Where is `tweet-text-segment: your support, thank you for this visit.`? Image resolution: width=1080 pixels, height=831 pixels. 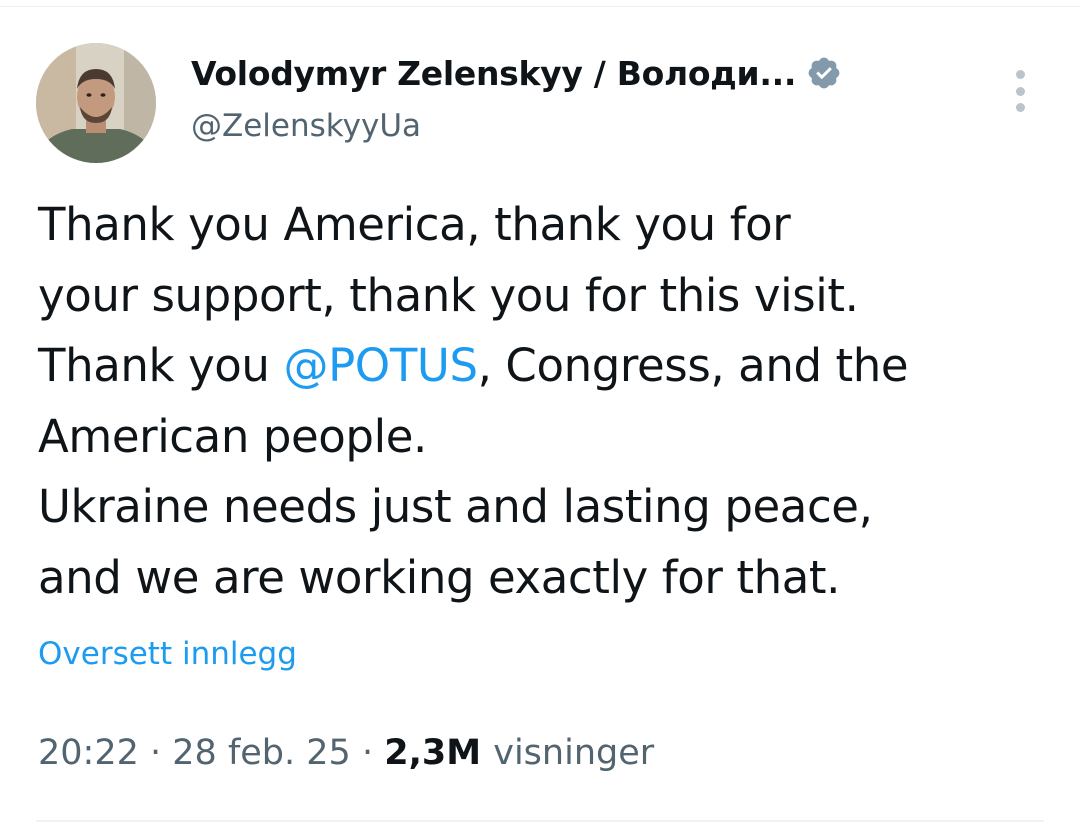 tweet-text-segment: your support, thank you for this visit. is located at coordinates (448, 295).